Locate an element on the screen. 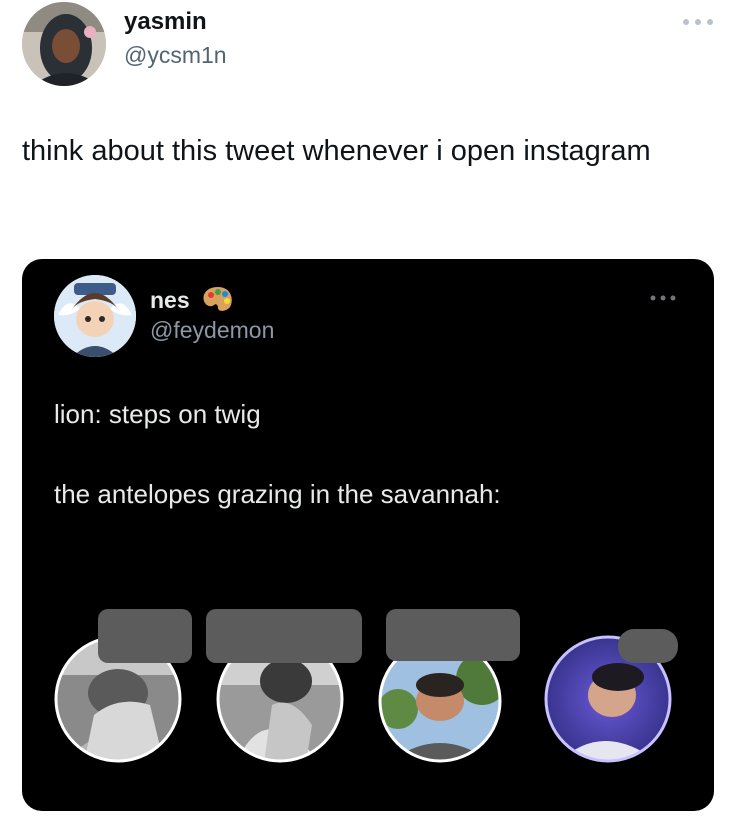 This screenshot has height=821, width=736. artist-palette-icon is located at coordinates (218, 299).